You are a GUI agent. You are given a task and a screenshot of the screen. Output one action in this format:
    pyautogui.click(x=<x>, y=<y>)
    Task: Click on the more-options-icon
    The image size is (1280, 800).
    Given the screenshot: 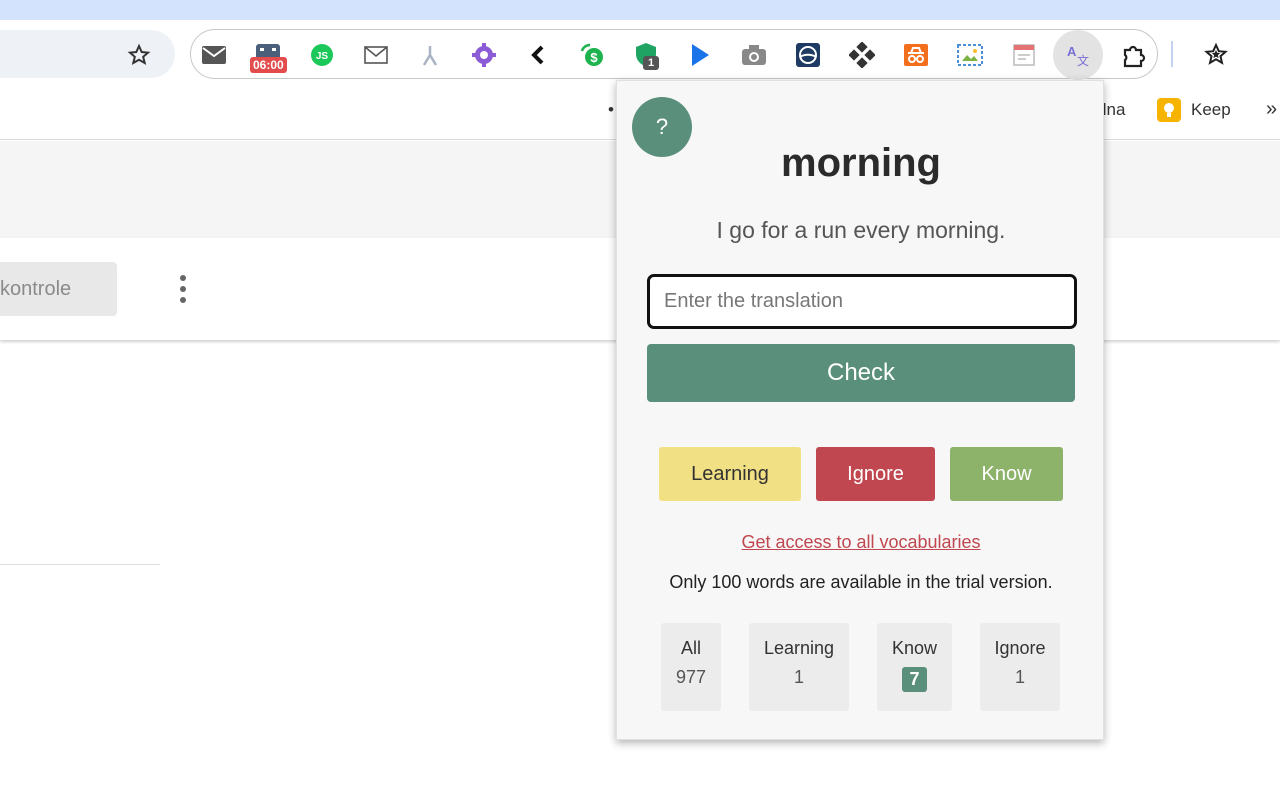 What is the action you would take?
    pyautogui.click(x=183, y=289)
    